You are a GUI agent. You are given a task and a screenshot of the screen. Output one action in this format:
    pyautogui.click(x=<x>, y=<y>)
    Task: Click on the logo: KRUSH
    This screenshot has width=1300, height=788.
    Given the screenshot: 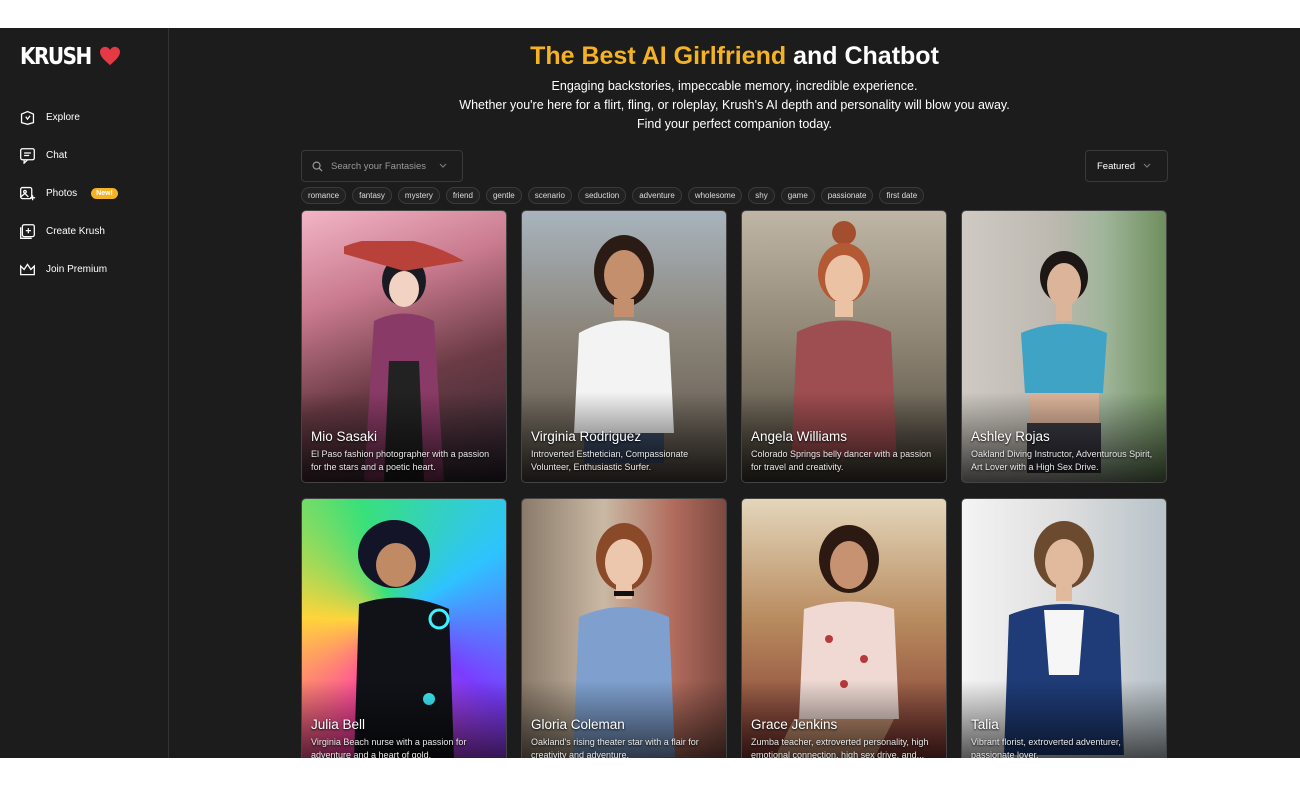 What is the action you would take?
    pyautogui.click(x=70, y=56)
    